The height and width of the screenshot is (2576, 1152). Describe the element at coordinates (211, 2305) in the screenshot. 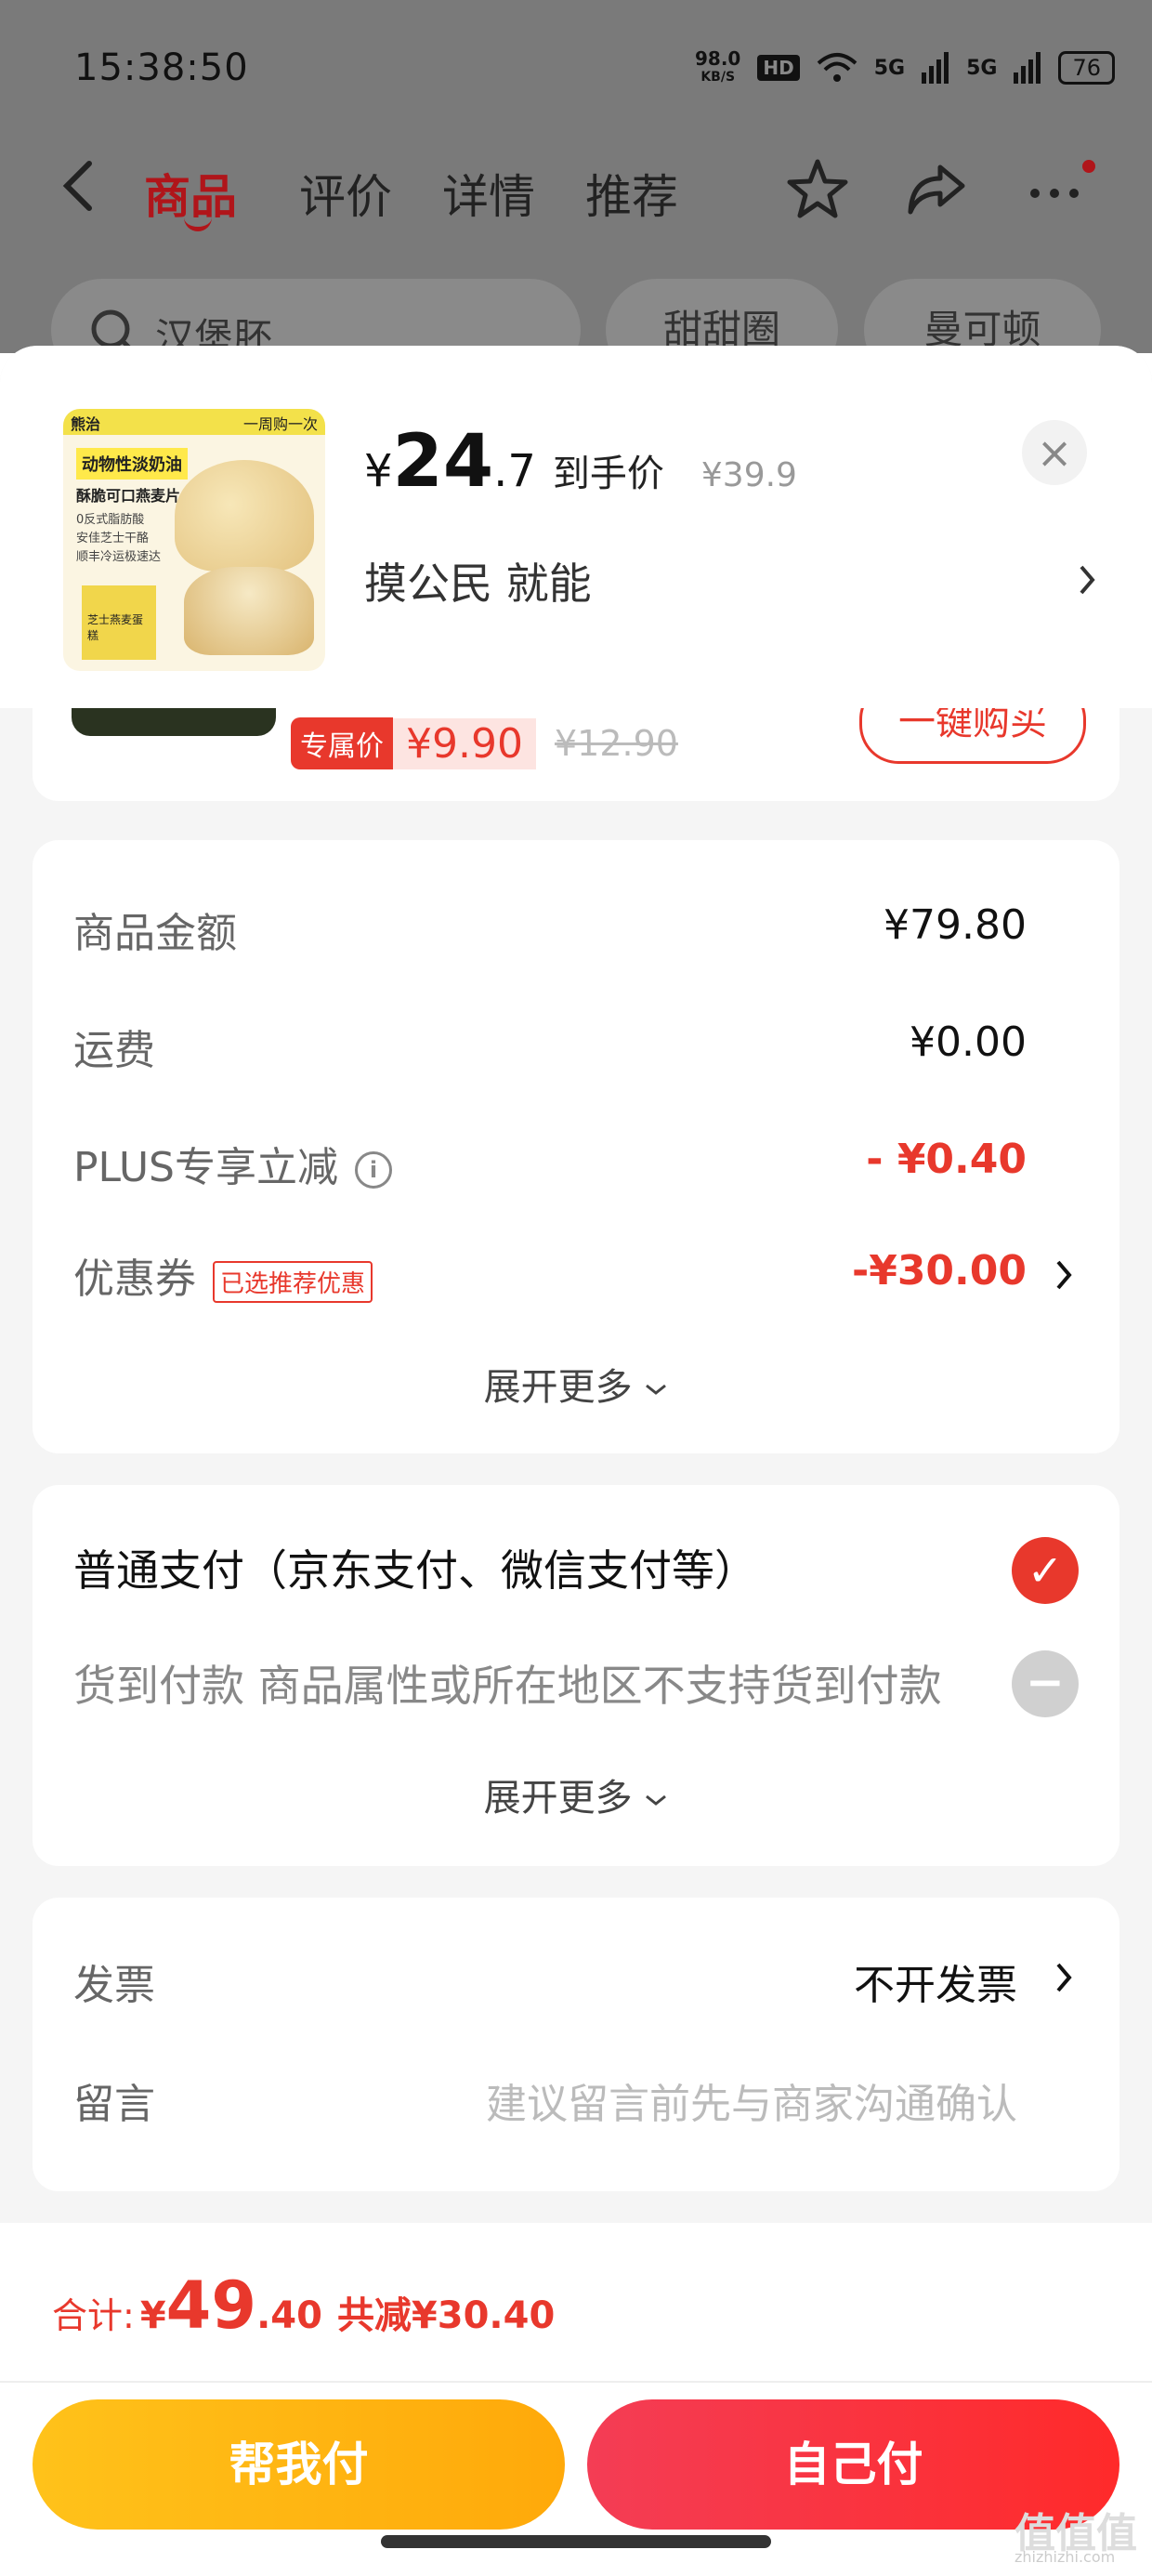

I see `total-integer: 49` at that location.